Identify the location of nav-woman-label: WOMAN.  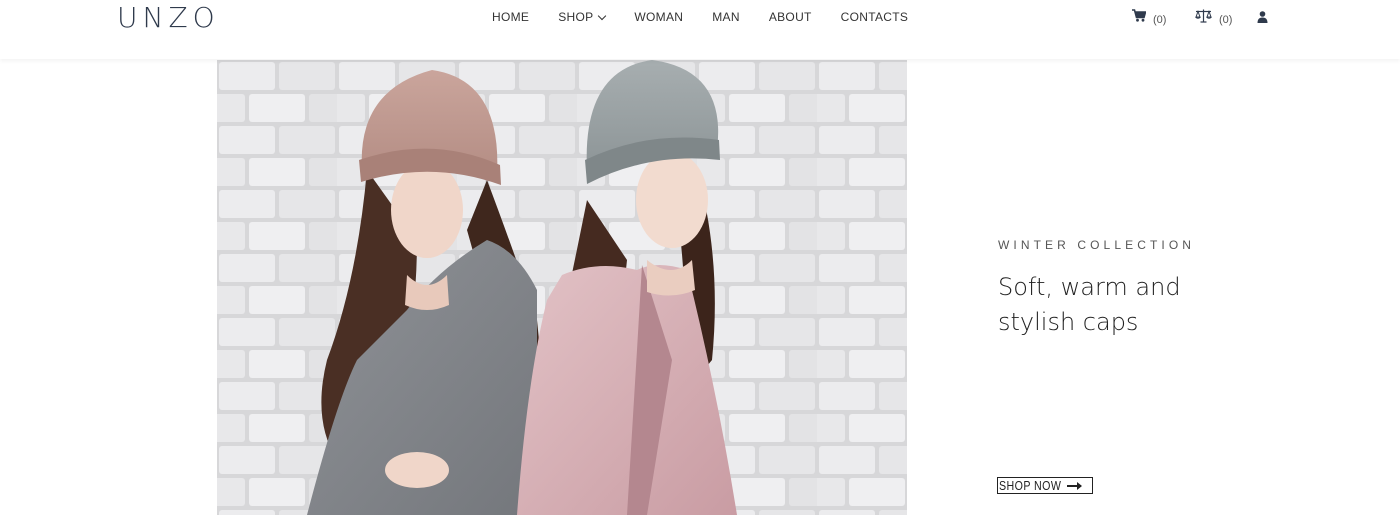
(659, 17).